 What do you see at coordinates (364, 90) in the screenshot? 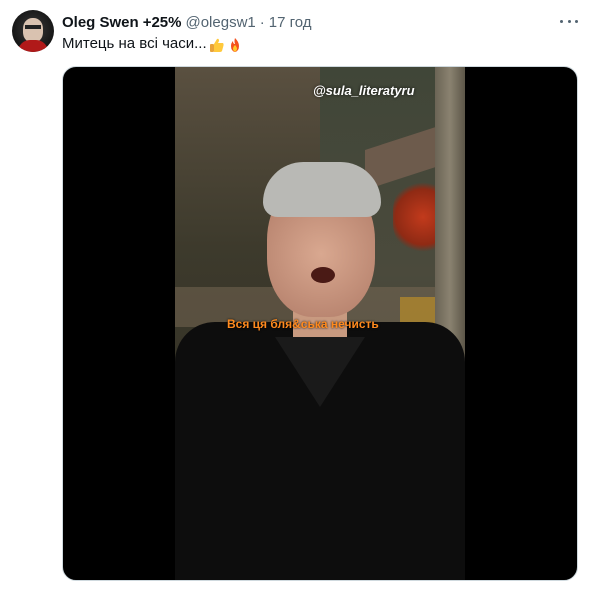
I see `video-watermark: @sula_literatyru` at bounding box center [364, 90].